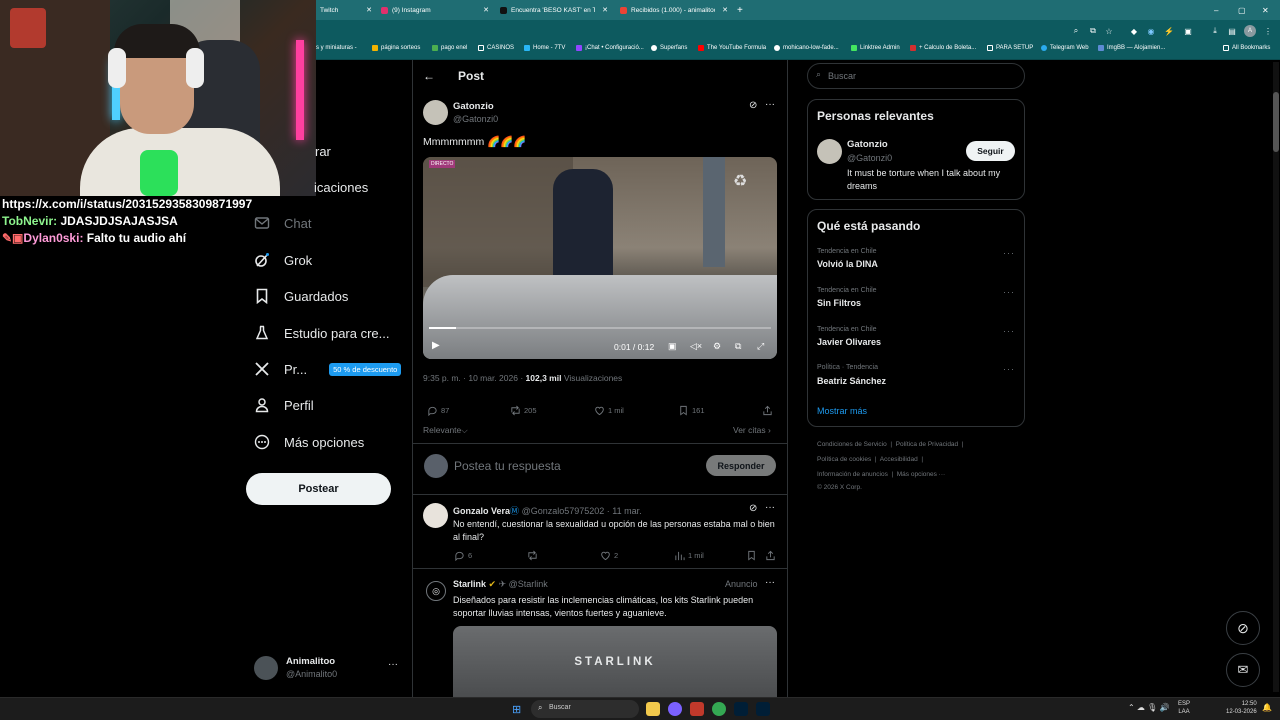  I want to click on ad-media: STARLINK, so click(615, 661).